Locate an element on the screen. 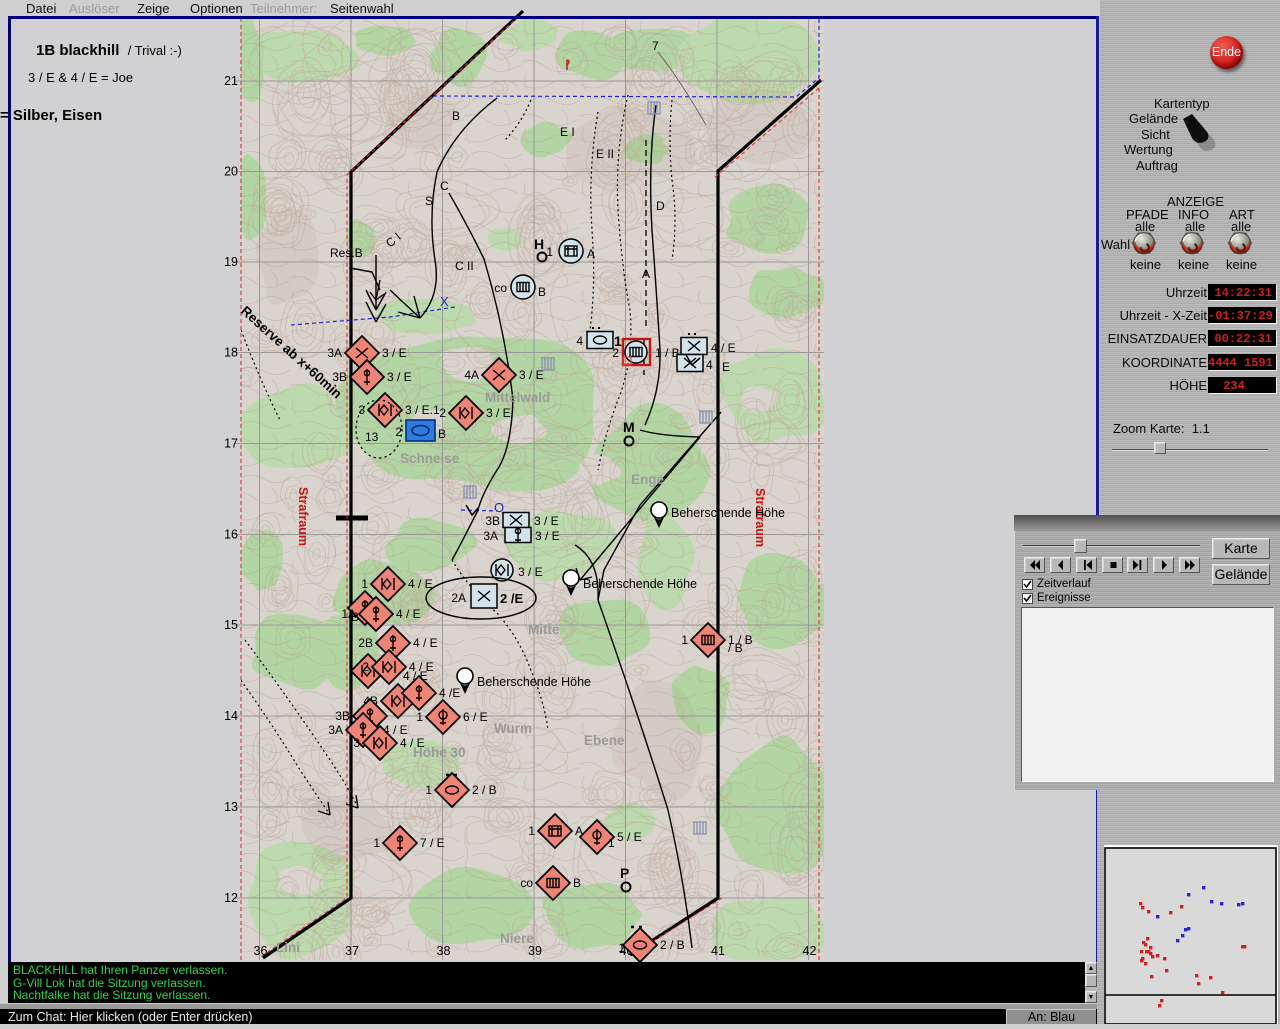 The image size is (1280, 1029). svg-text: D is located at coordinates (660, 206).